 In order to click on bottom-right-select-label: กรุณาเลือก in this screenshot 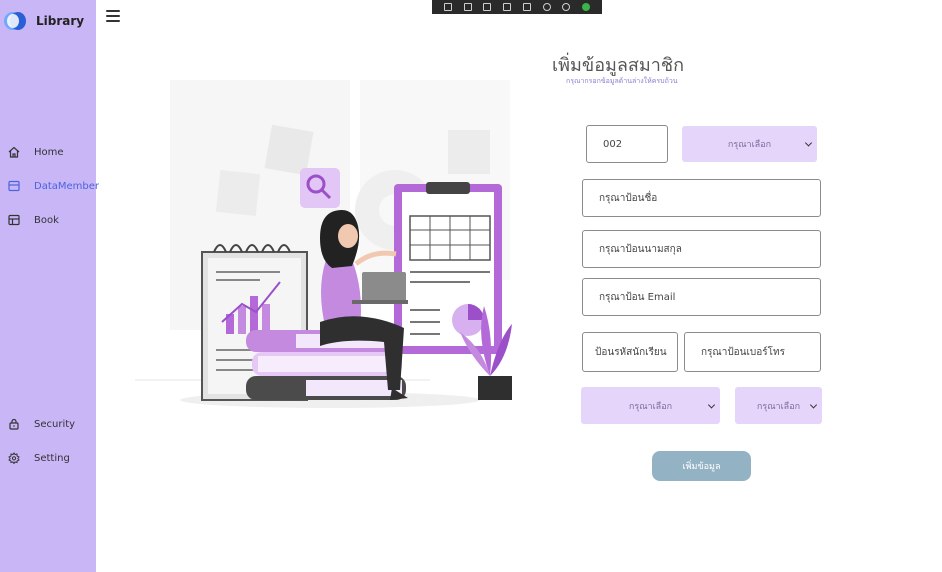, I will do `click(778, 406)`.